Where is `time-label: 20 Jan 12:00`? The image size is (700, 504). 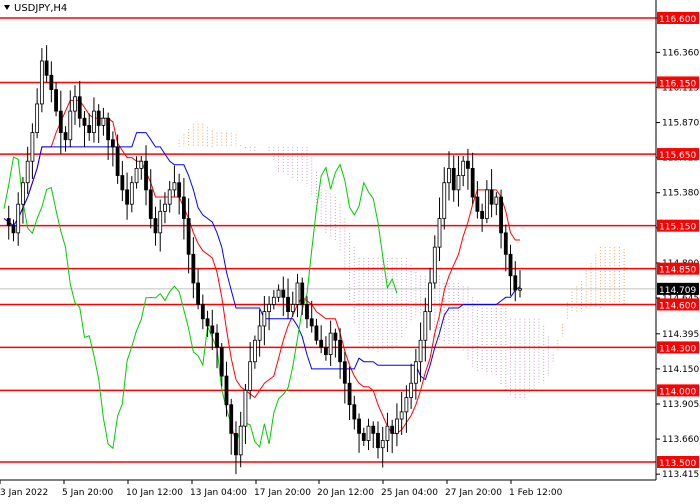
time-label: 20 Jan 12:00 is located at coordinates (345, 493).